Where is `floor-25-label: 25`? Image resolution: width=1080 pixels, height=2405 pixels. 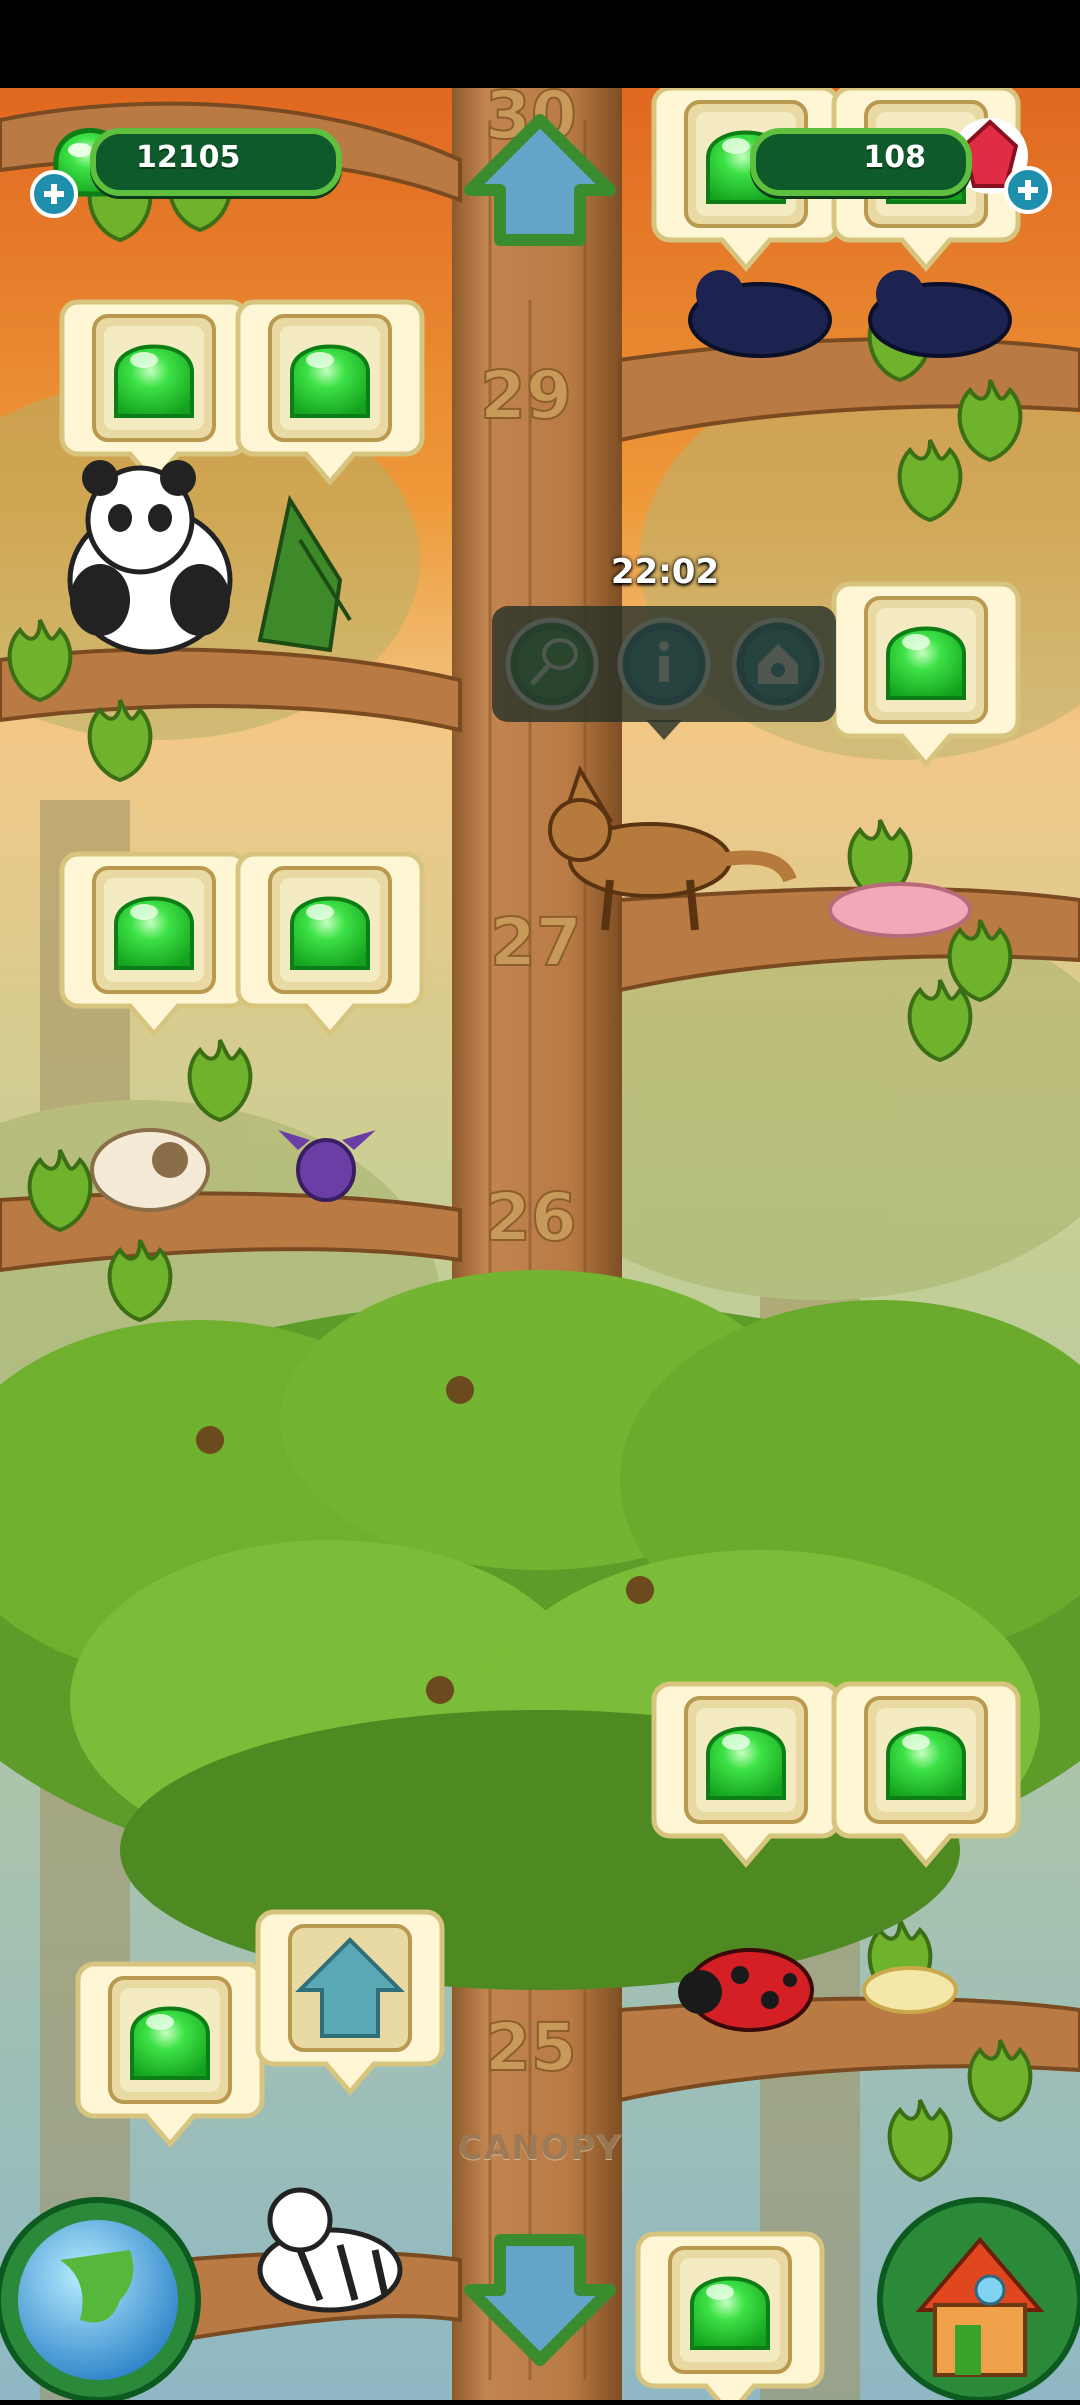 floor-25-label: 25 is located at coordinates (531, 2047).